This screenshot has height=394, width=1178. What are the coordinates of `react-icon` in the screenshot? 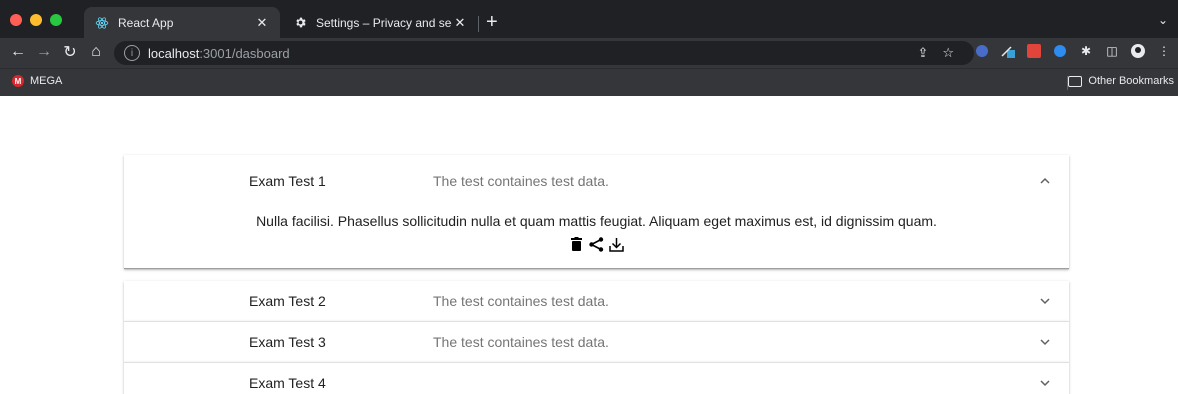 It's located at (102, 23).